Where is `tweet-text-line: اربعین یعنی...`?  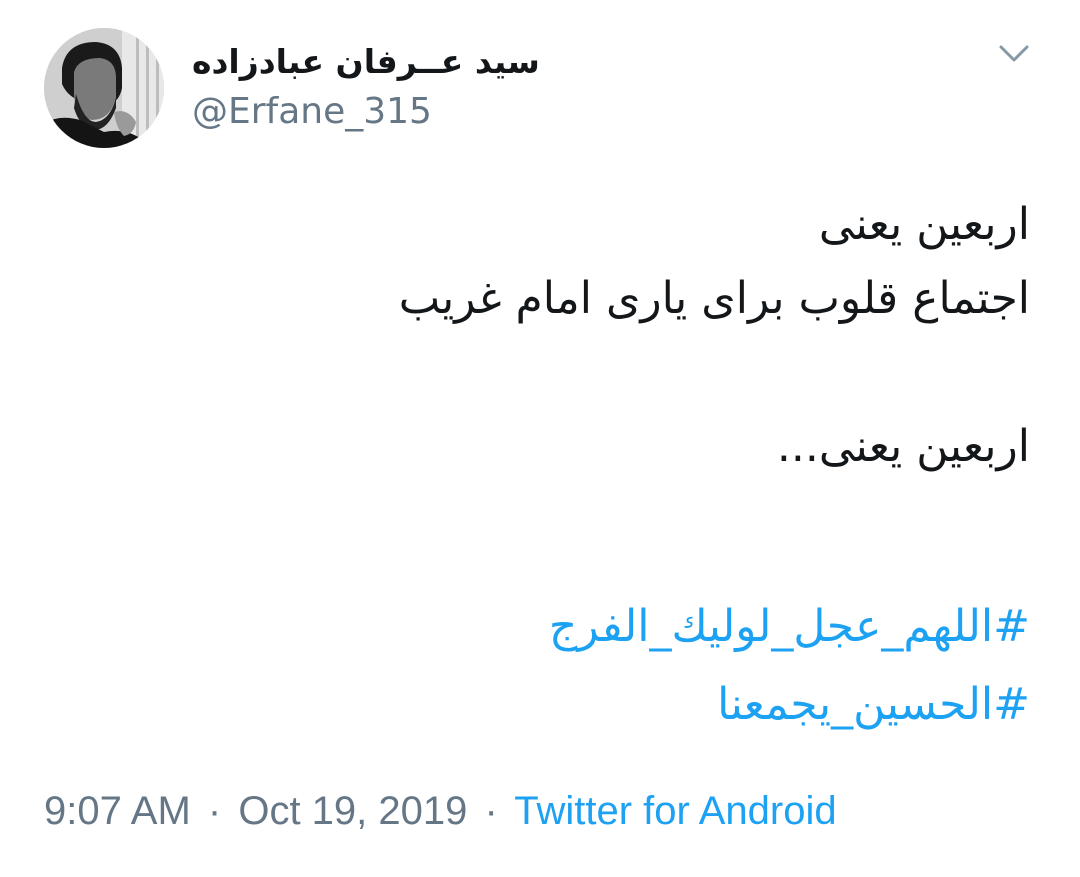 tweet-text-line: اربعین یعنی... is located at coordinates (903, 446).